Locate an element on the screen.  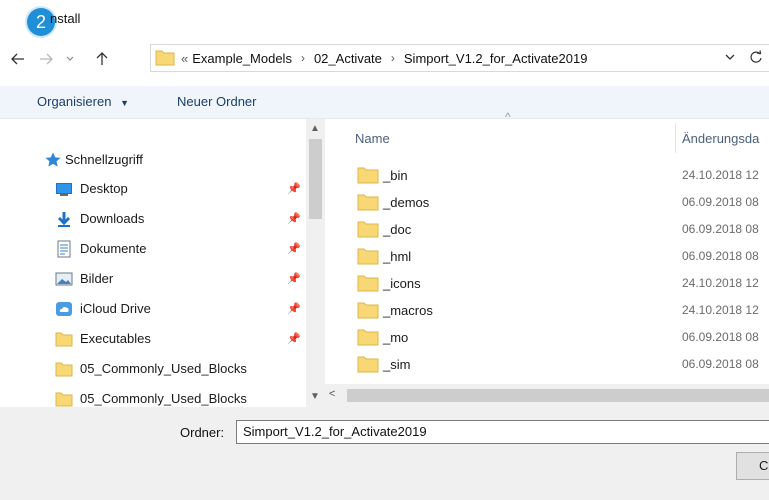
sidebar-item-executables: Executables 📌 is located at coordinates (153, 339).